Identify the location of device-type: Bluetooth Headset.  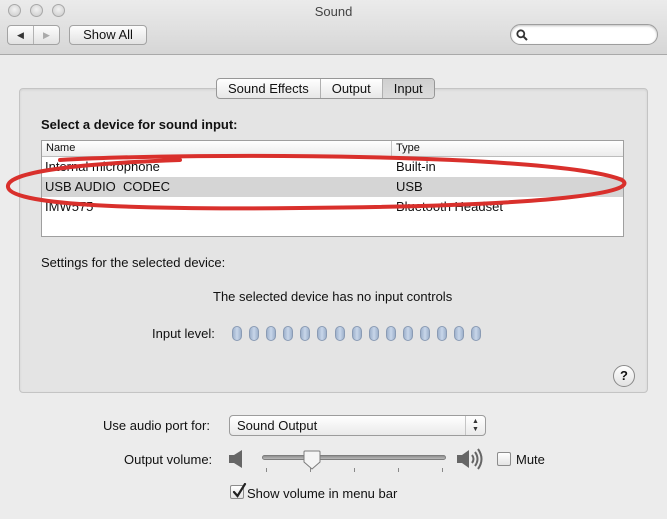
(449, 206).